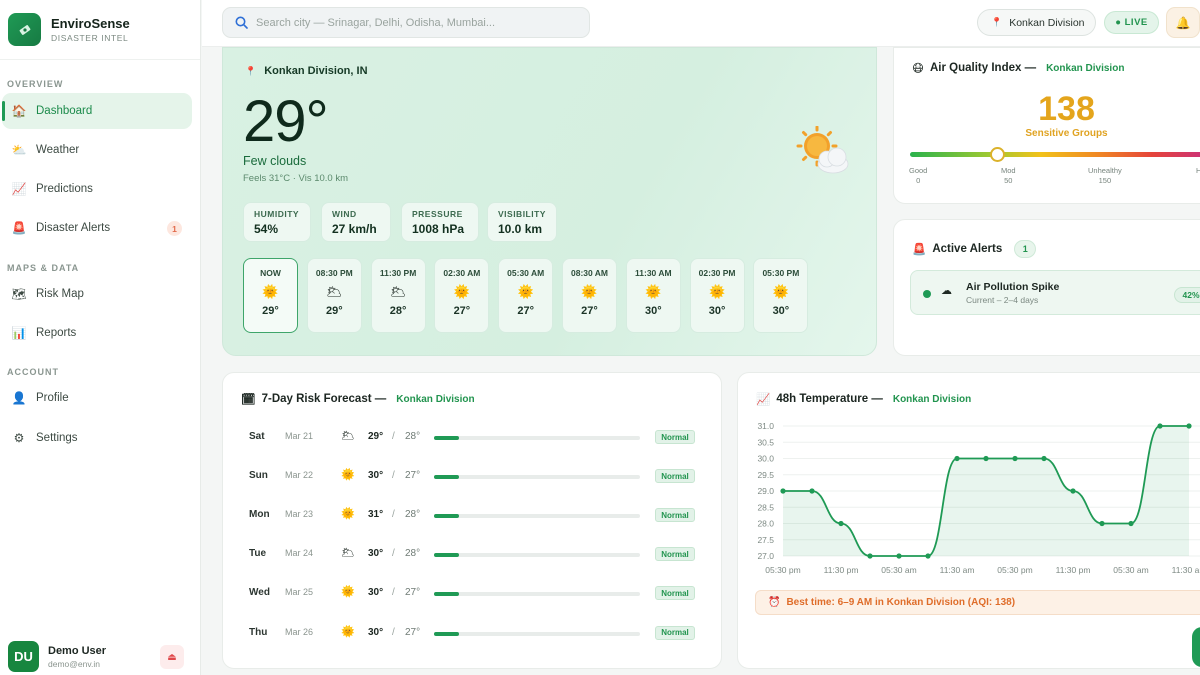  I want to click on sidebar-item-profile: 👤 Profile, so click(97, 398).